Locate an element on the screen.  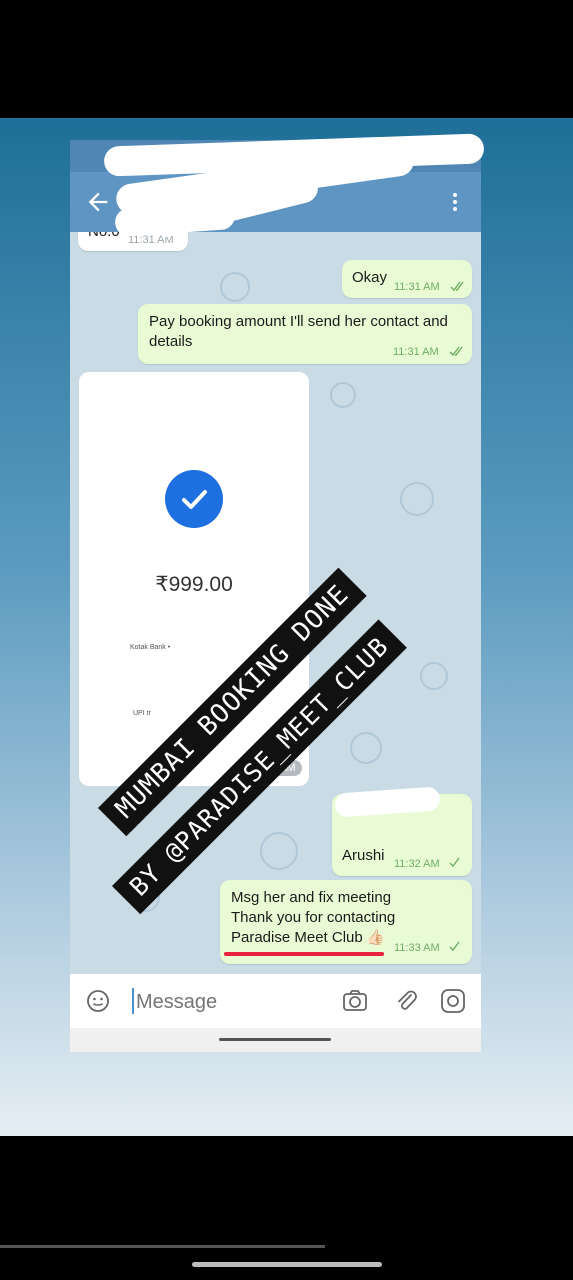
instagram-icon is located at coordinates (453, 1001).